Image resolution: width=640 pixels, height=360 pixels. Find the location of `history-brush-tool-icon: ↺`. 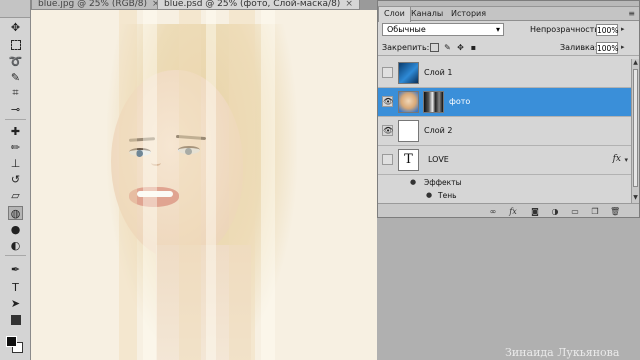

history-brush-tool-icon: ↺ is located at coordinates (15, 179).